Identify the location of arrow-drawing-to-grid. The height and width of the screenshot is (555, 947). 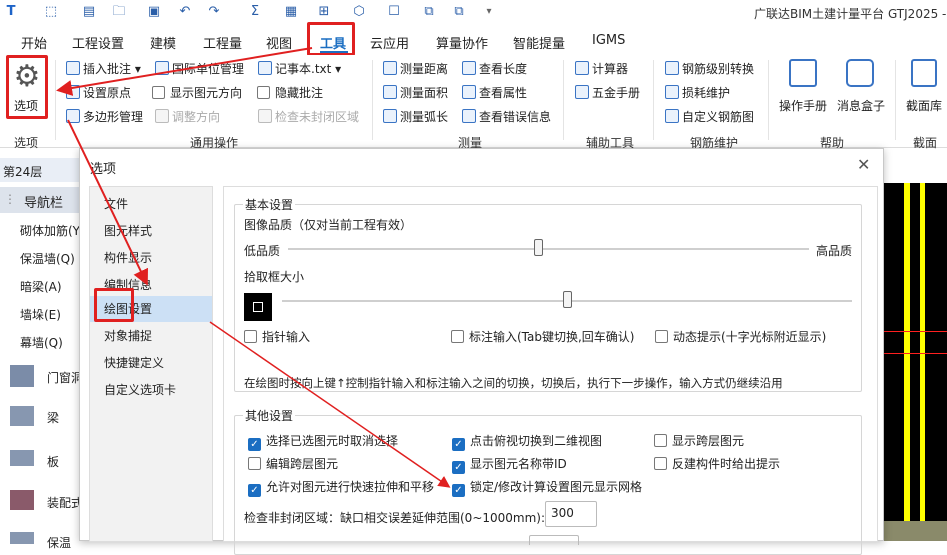
(330, 404).